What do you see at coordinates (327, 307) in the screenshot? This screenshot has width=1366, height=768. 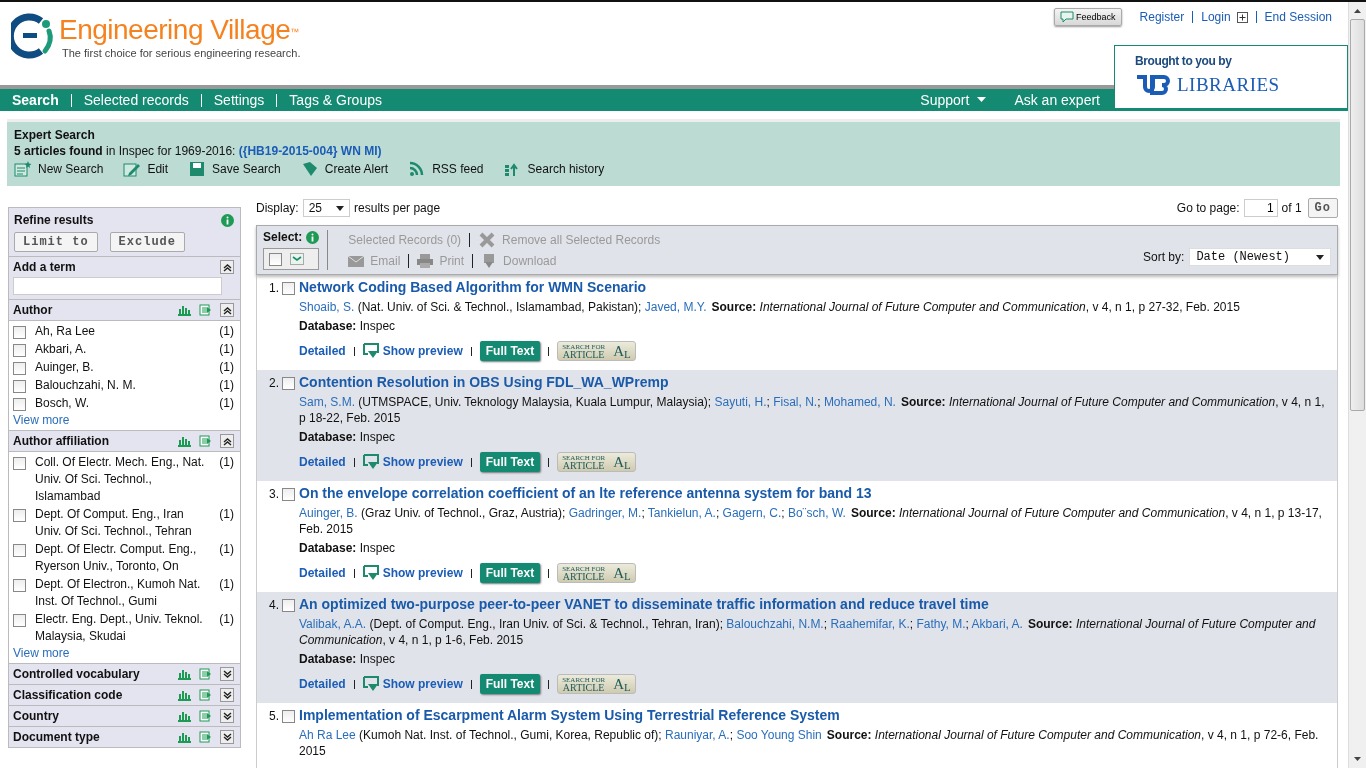 I see `author-link: Shoaib, S.` at bounding box center [327, 307].